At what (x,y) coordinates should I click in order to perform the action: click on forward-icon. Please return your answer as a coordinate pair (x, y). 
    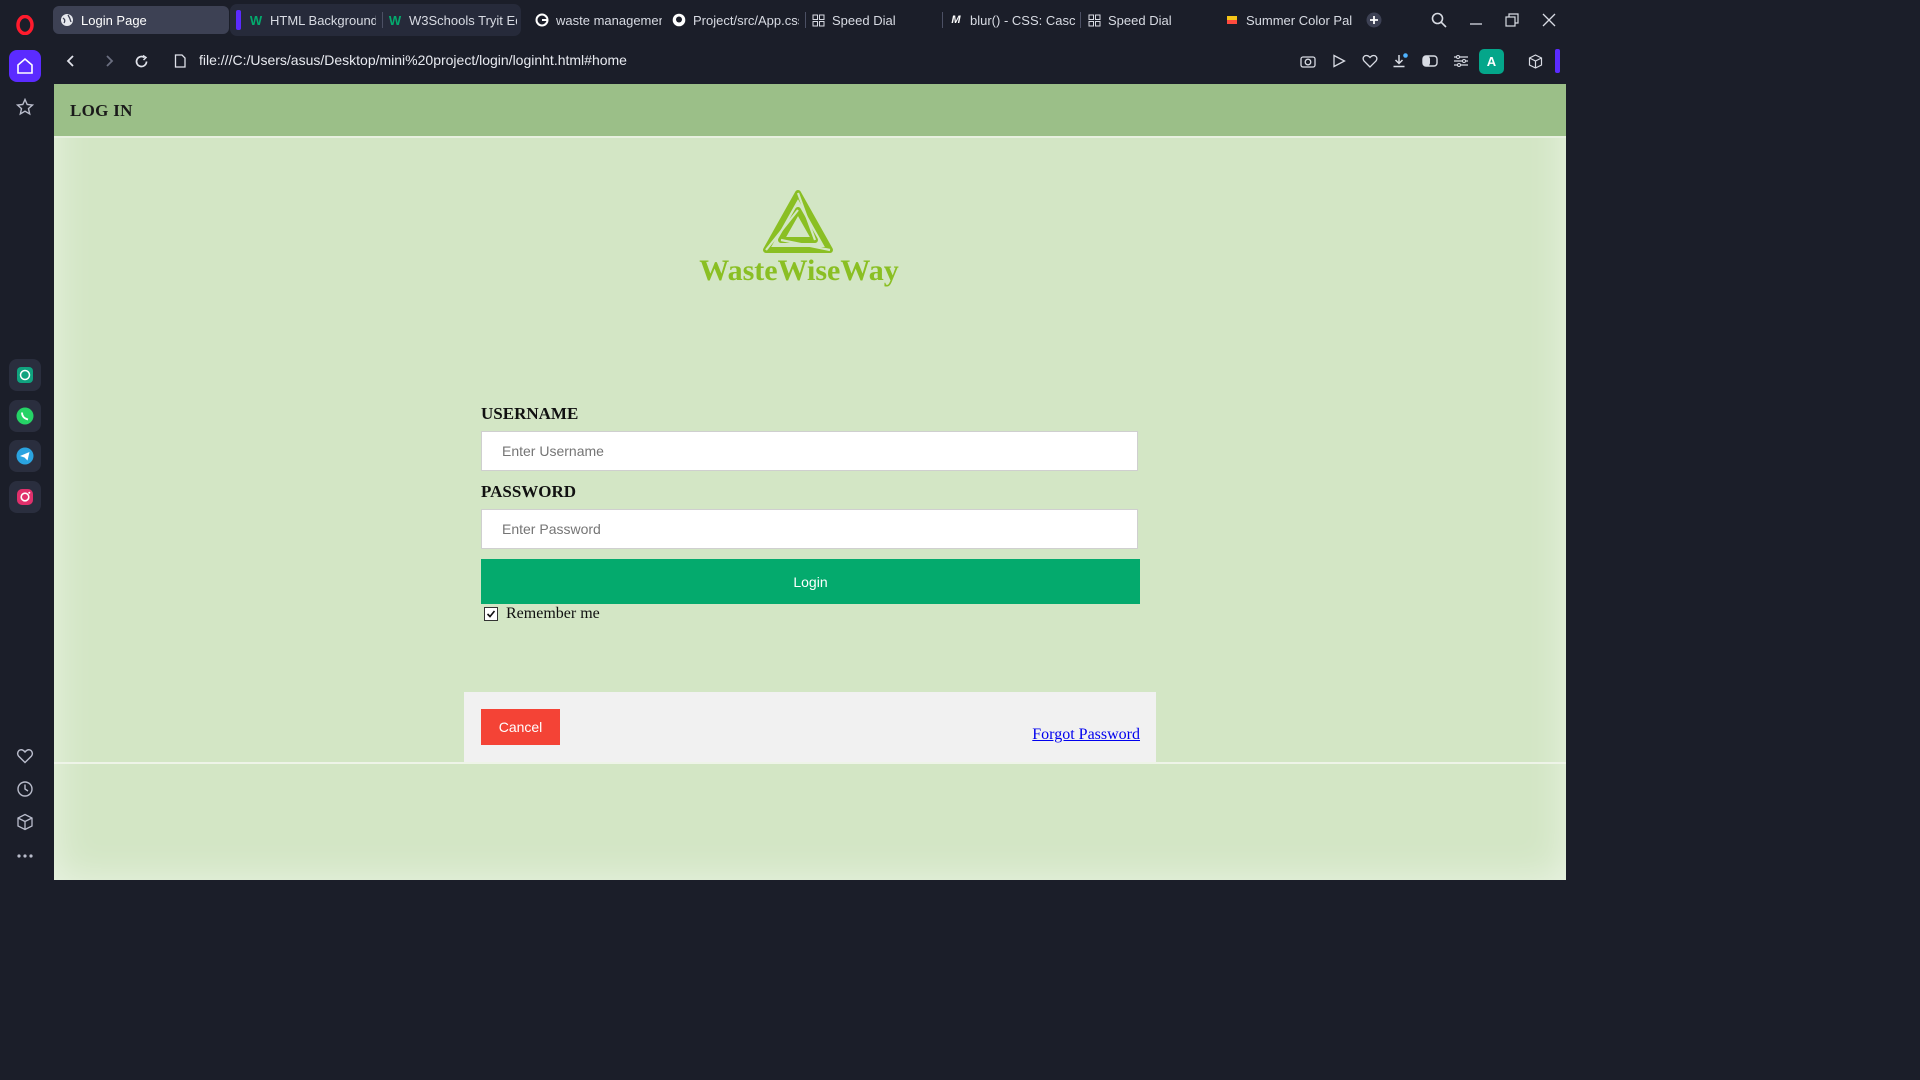
    Looking at the image, I should click on (109, 61).